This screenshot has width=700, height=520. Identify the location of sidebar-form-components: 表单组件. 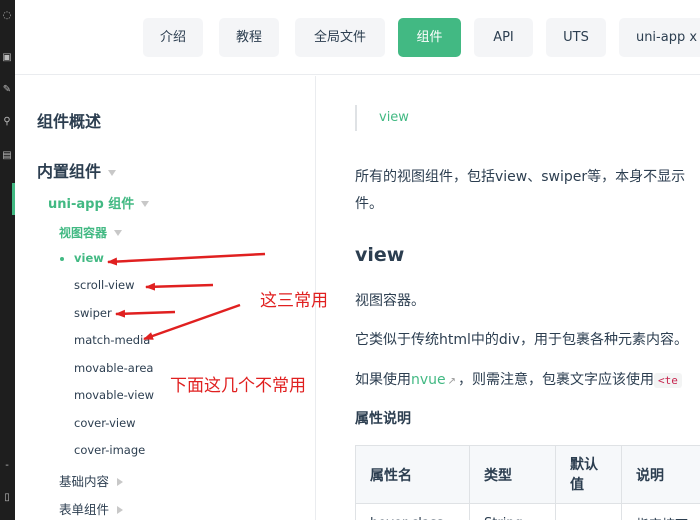
(91, 508).